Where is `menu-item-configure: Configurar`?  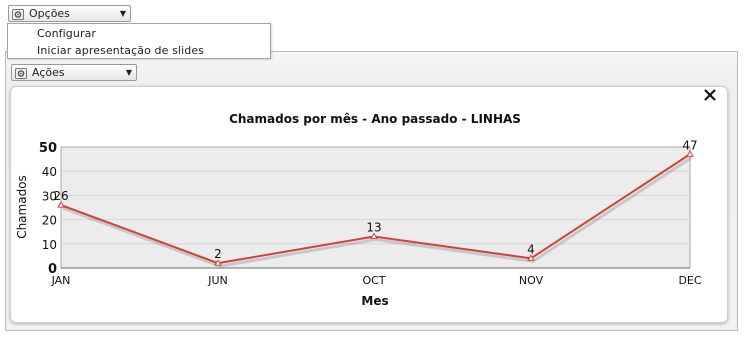 menu-item-configure: Configurar is located at coordinates (66, 33).